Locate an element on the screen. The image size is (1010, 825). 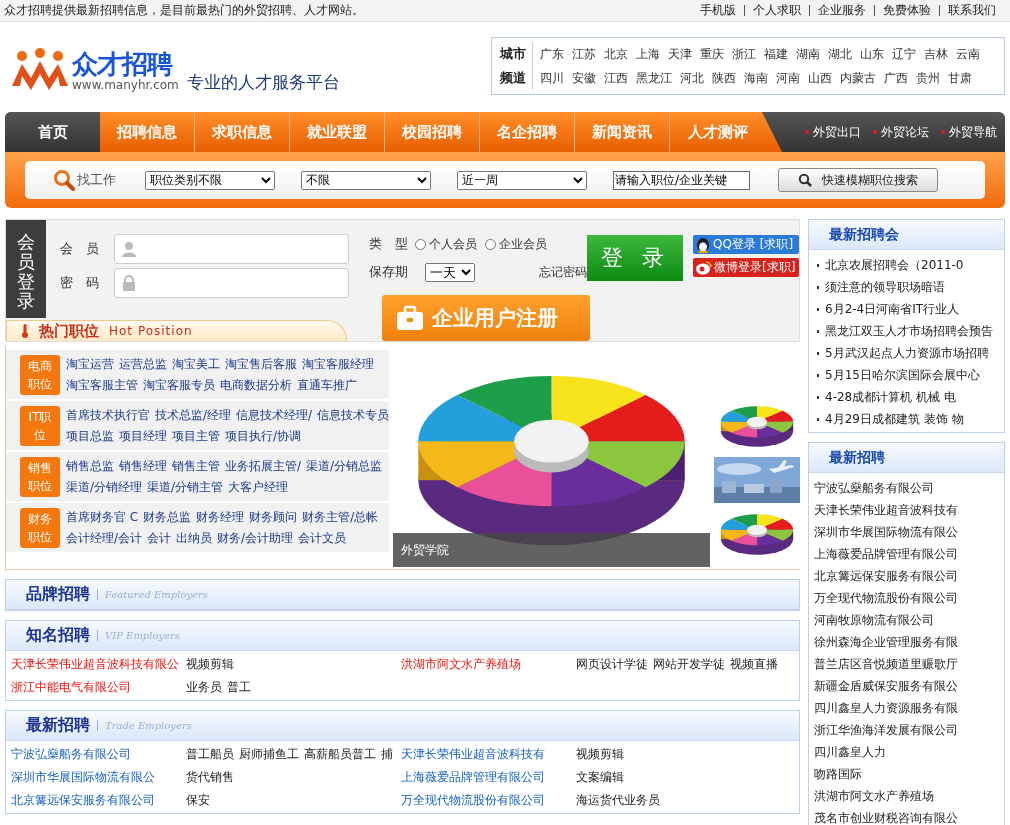
sidebar-link: 上海薇爱品牌管理有限公司 is located at coordinates (886, 554).